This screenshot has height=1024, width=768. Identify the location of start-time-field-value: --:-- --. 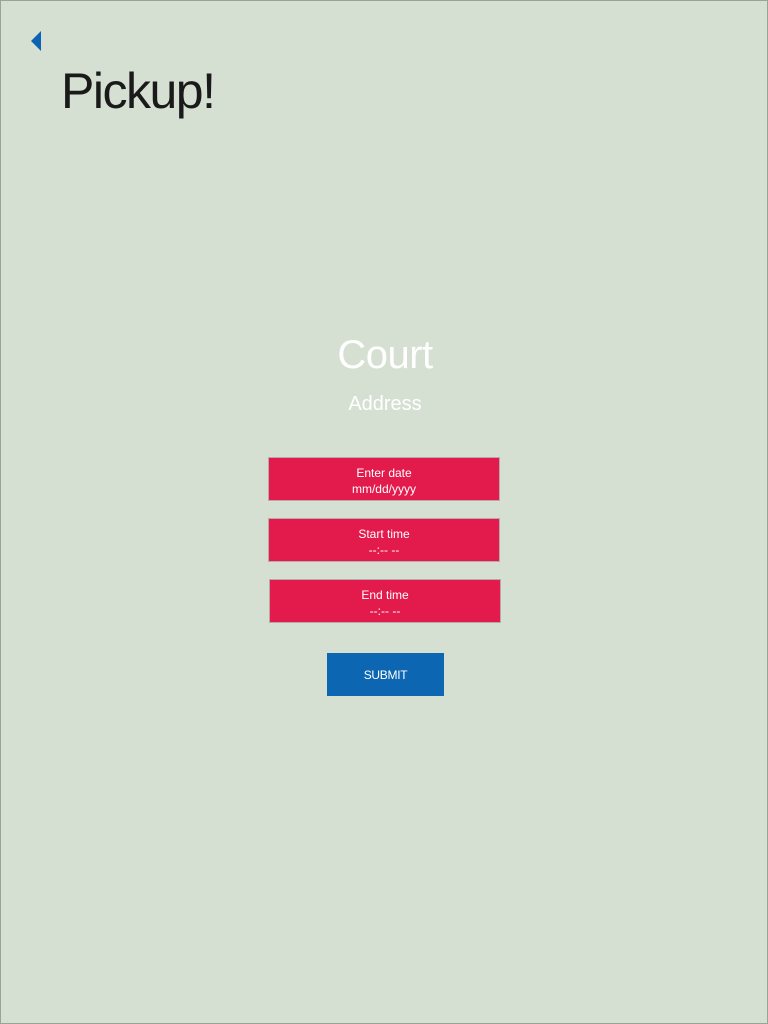
(384, 550).